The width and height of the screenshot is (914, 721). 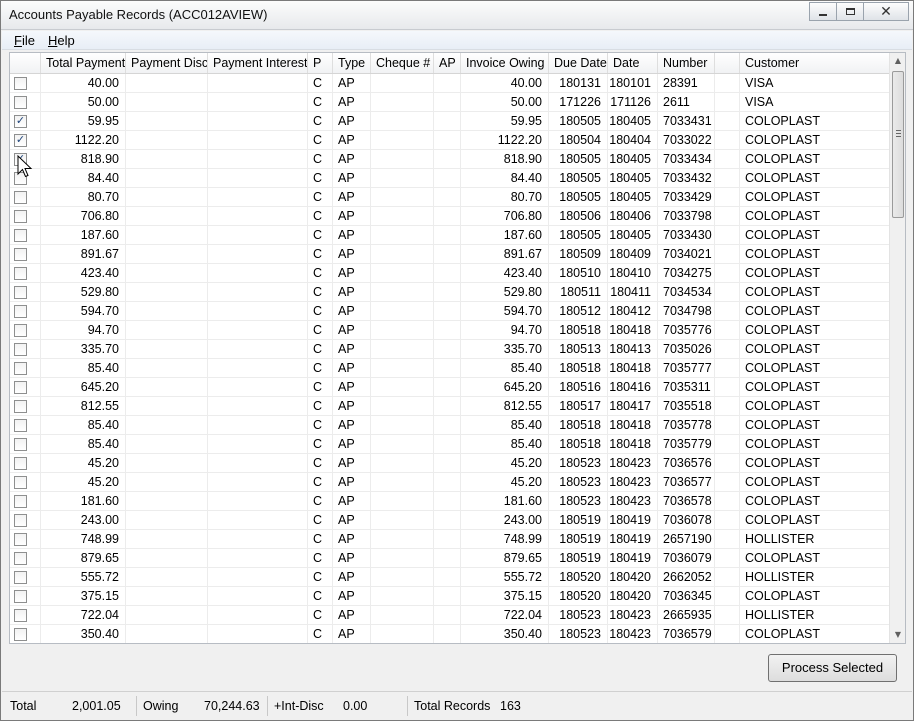 What do you see at coordinates (815, 63) in the screenshot?
I see `column-header-customer: Customer` at bounding box center [815, 63].